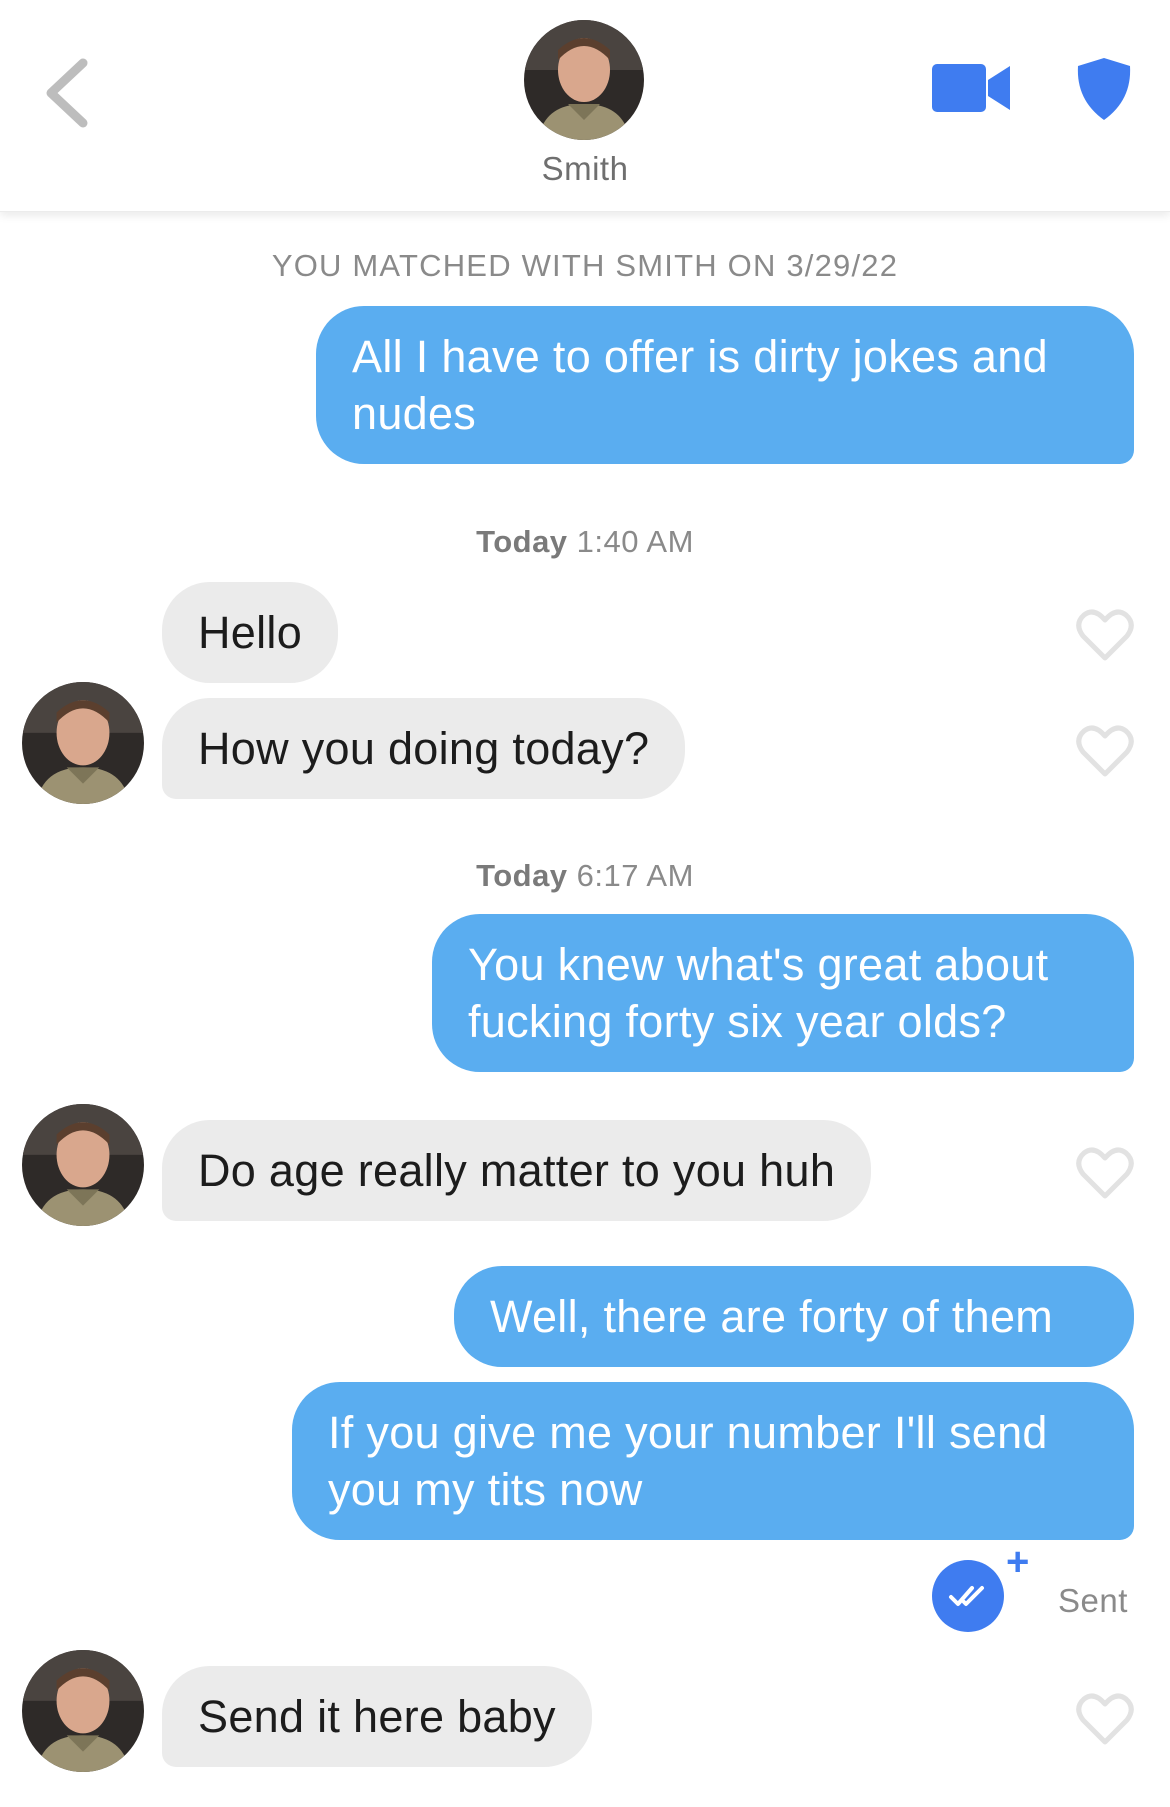 The height and width of the screenshot is (1807, 1170). What do you see at coordinates (585, 168) in the screenshot?
I see `match-name: Smith` at bounding box center [585, 168].